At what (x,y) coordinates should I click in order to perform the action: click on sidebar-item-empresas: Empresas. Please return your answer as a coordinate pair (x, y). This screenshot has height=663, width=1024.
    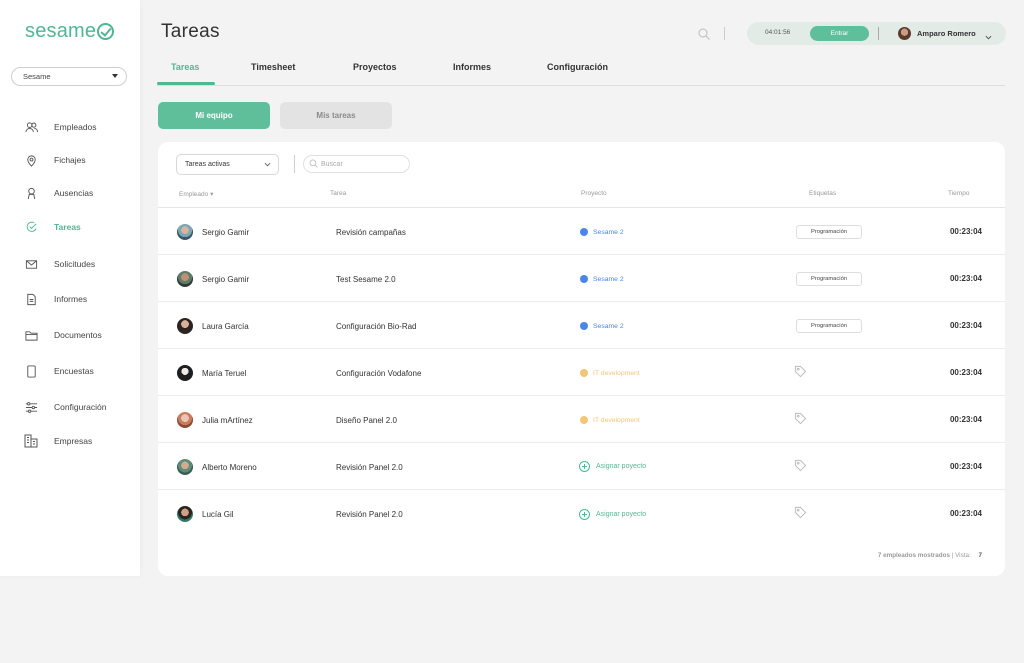
    Looking at the image, I should click on (58, 441).